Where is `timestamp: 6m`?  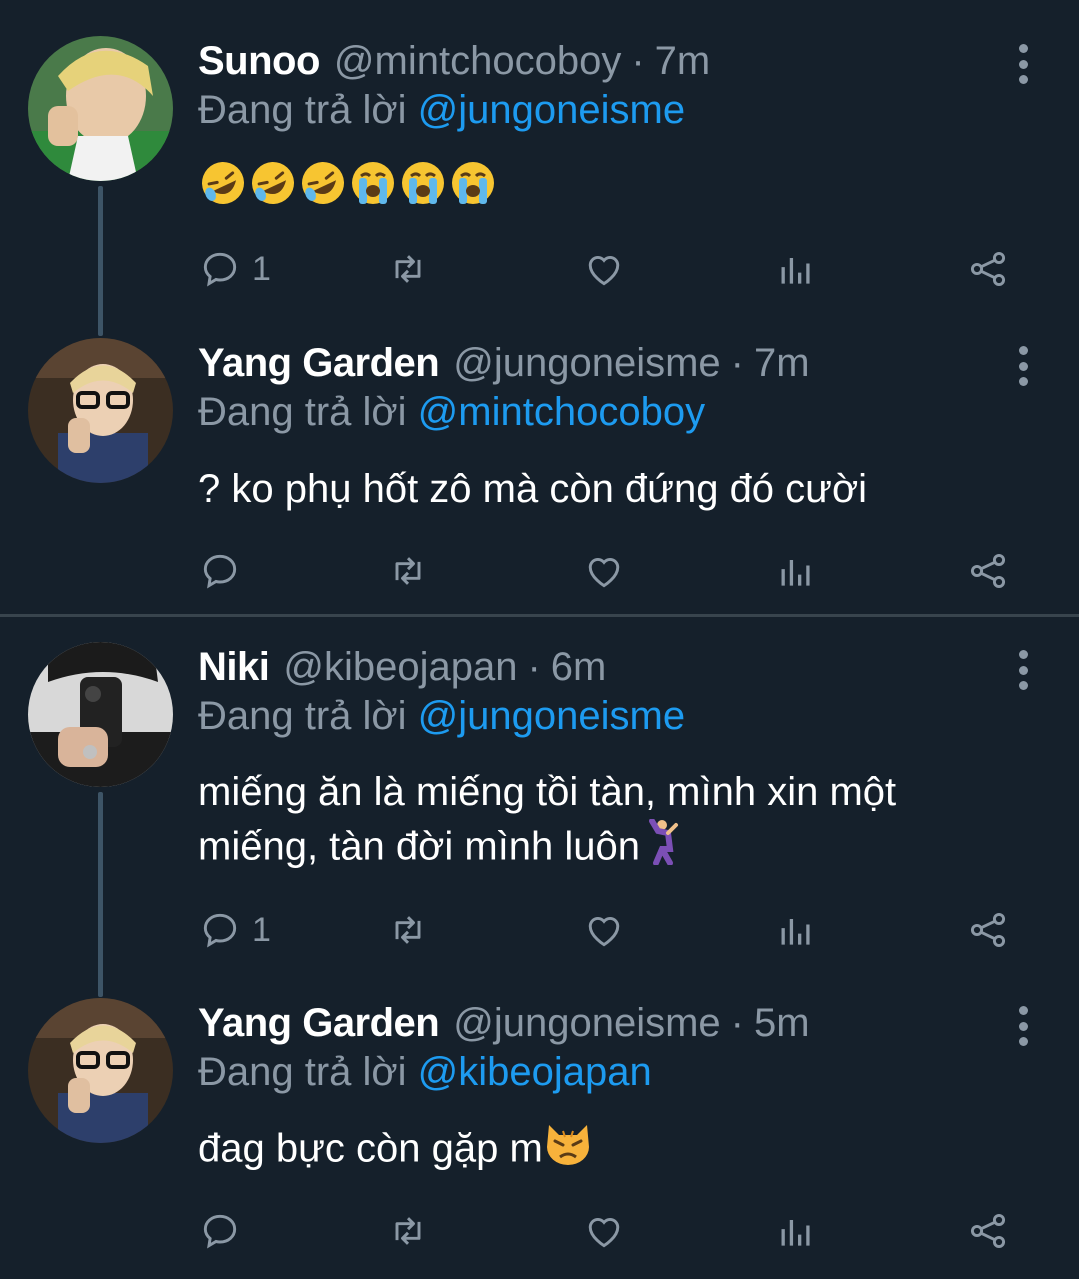
timestamp: 6m is located at coordinates (579, 667).